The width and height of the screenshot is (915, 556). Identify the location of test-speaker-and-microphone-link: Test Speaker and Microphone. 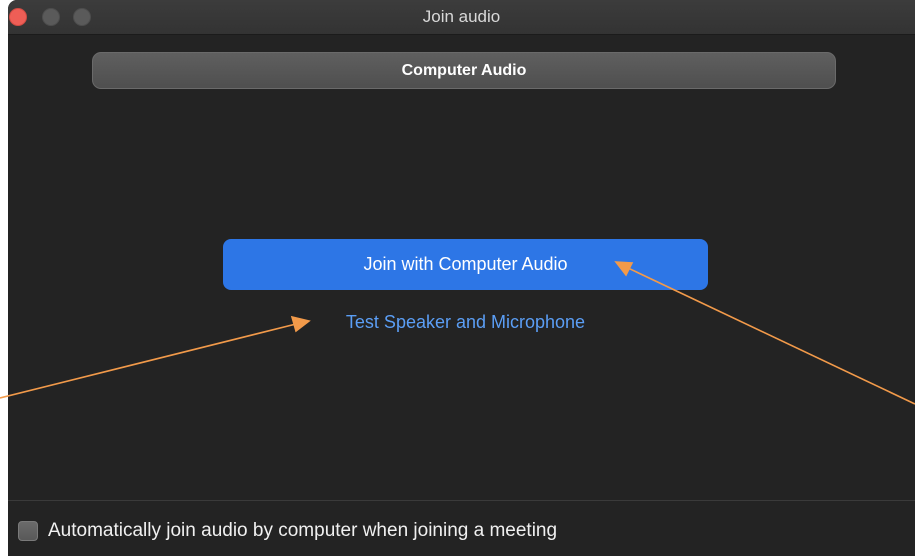
(465, 322).